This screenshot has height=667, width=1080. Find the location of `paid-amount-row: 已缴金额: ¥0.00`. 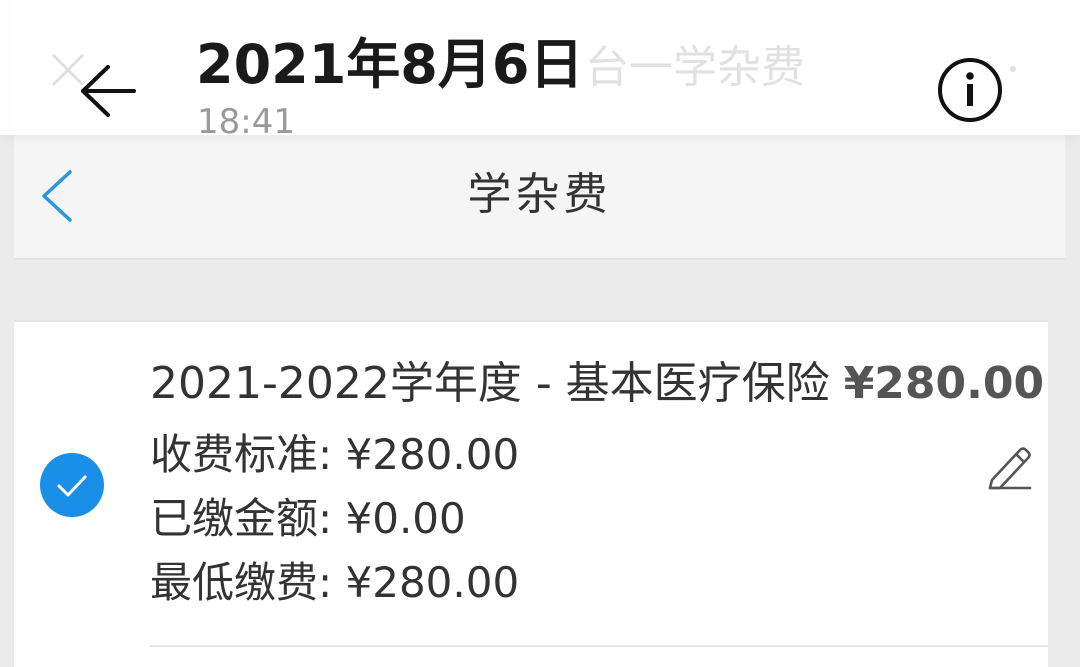

paid-amount-row: 已缴金额: ¥0.00 is located at coordinates (308, 519).